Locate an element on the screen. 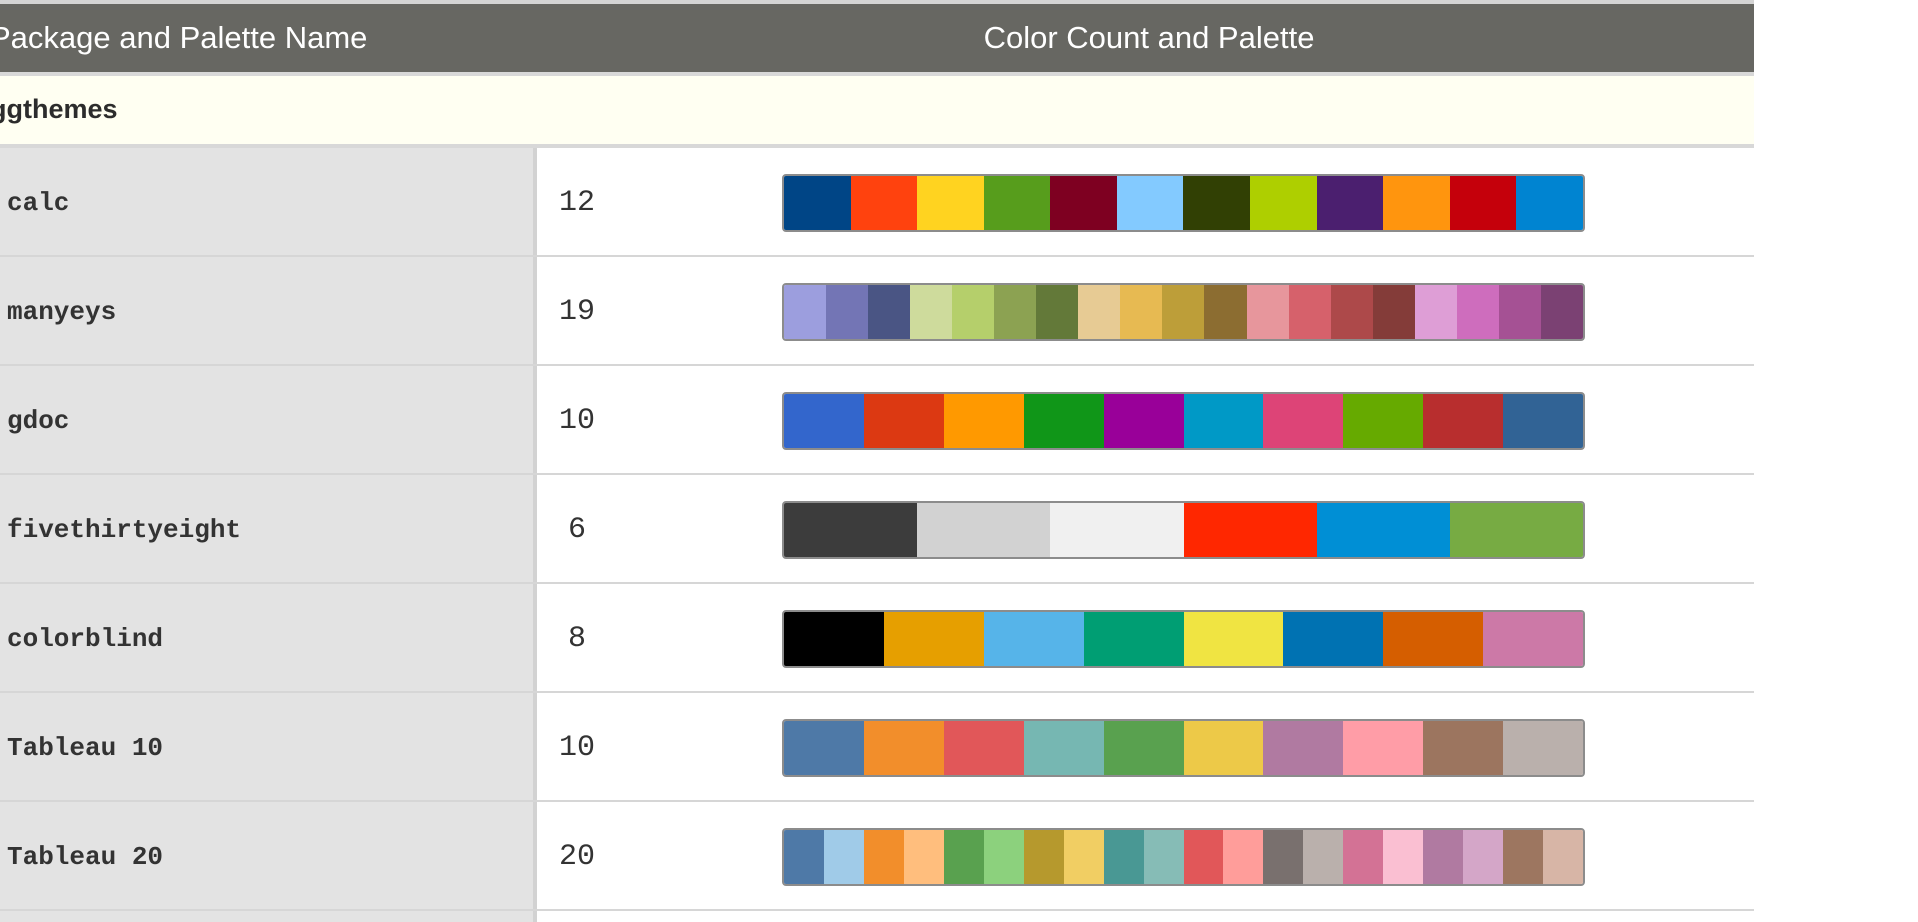 The image size is (1918, 922). table-row-partial is located at coordinates (877, 916).